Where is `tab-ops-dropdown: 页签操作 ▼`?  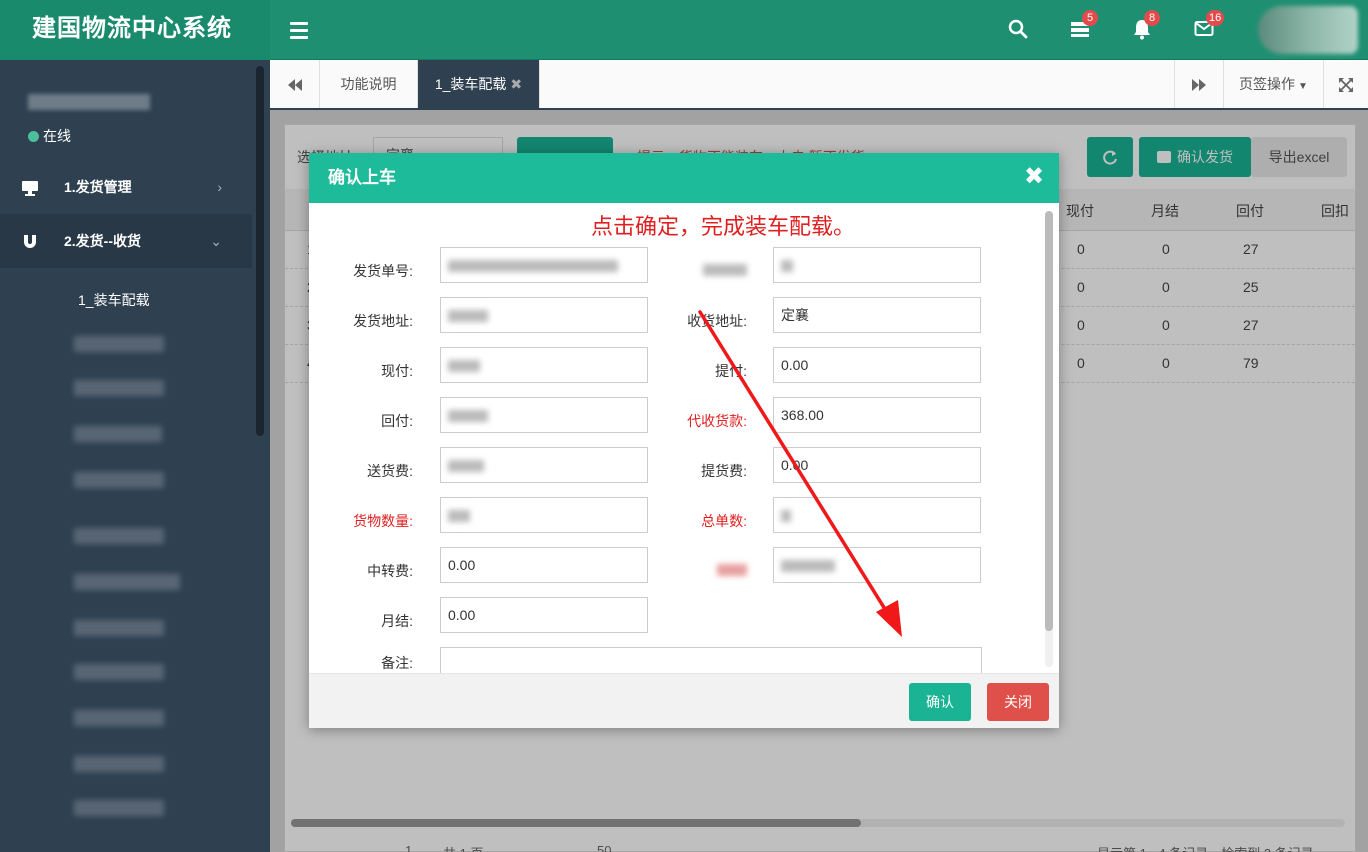
tab-ops-dropdown: 页签操作 ▼ is located at coordinates (1274, 84).